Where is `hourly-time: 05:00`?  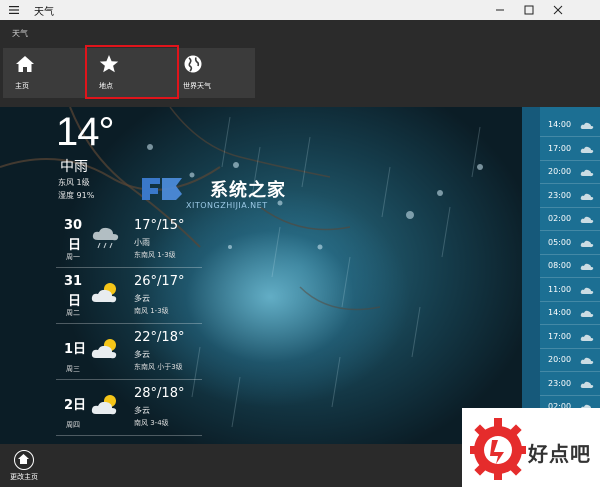 hourly-time: 05:00 is located at coordinates (560, 242).